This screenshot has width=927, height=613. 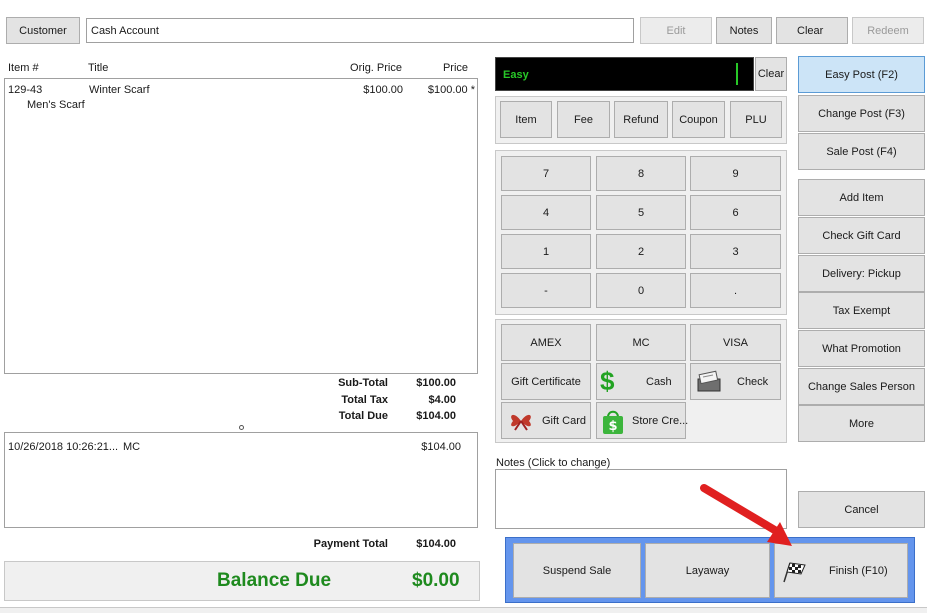 What do you see at coordinates (553, 463) in the screenshot?
I see `notes-label: Notes (Click to change)` at bounding box center [553, 463].